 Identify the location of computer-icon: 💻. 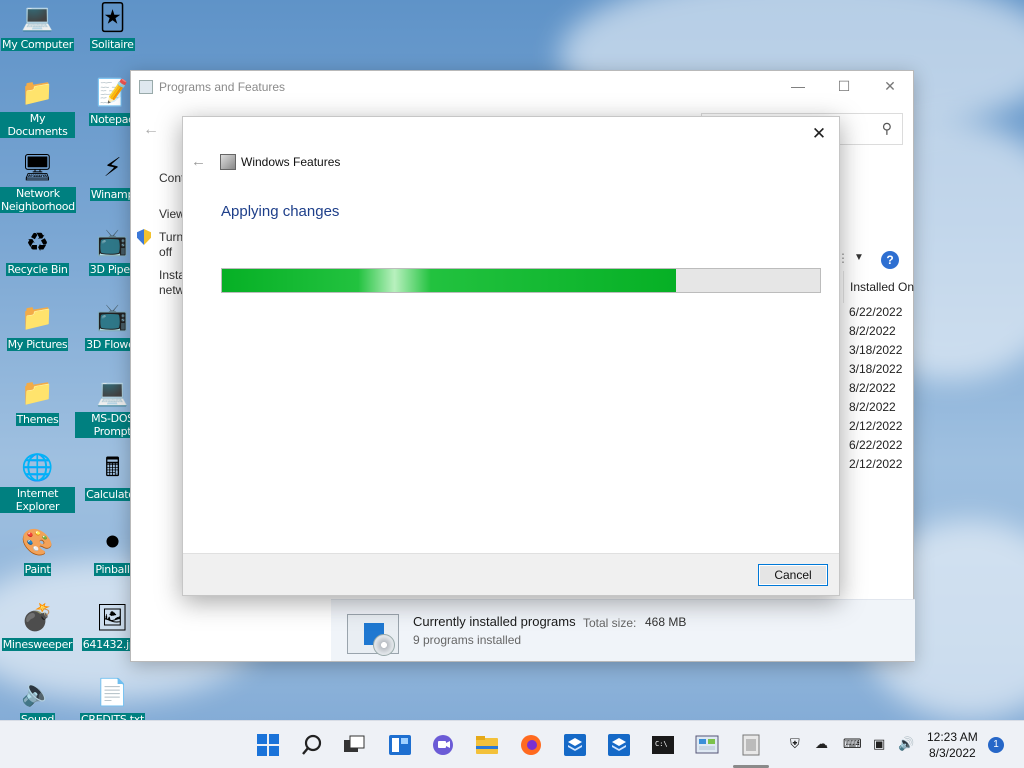
(37, 17).